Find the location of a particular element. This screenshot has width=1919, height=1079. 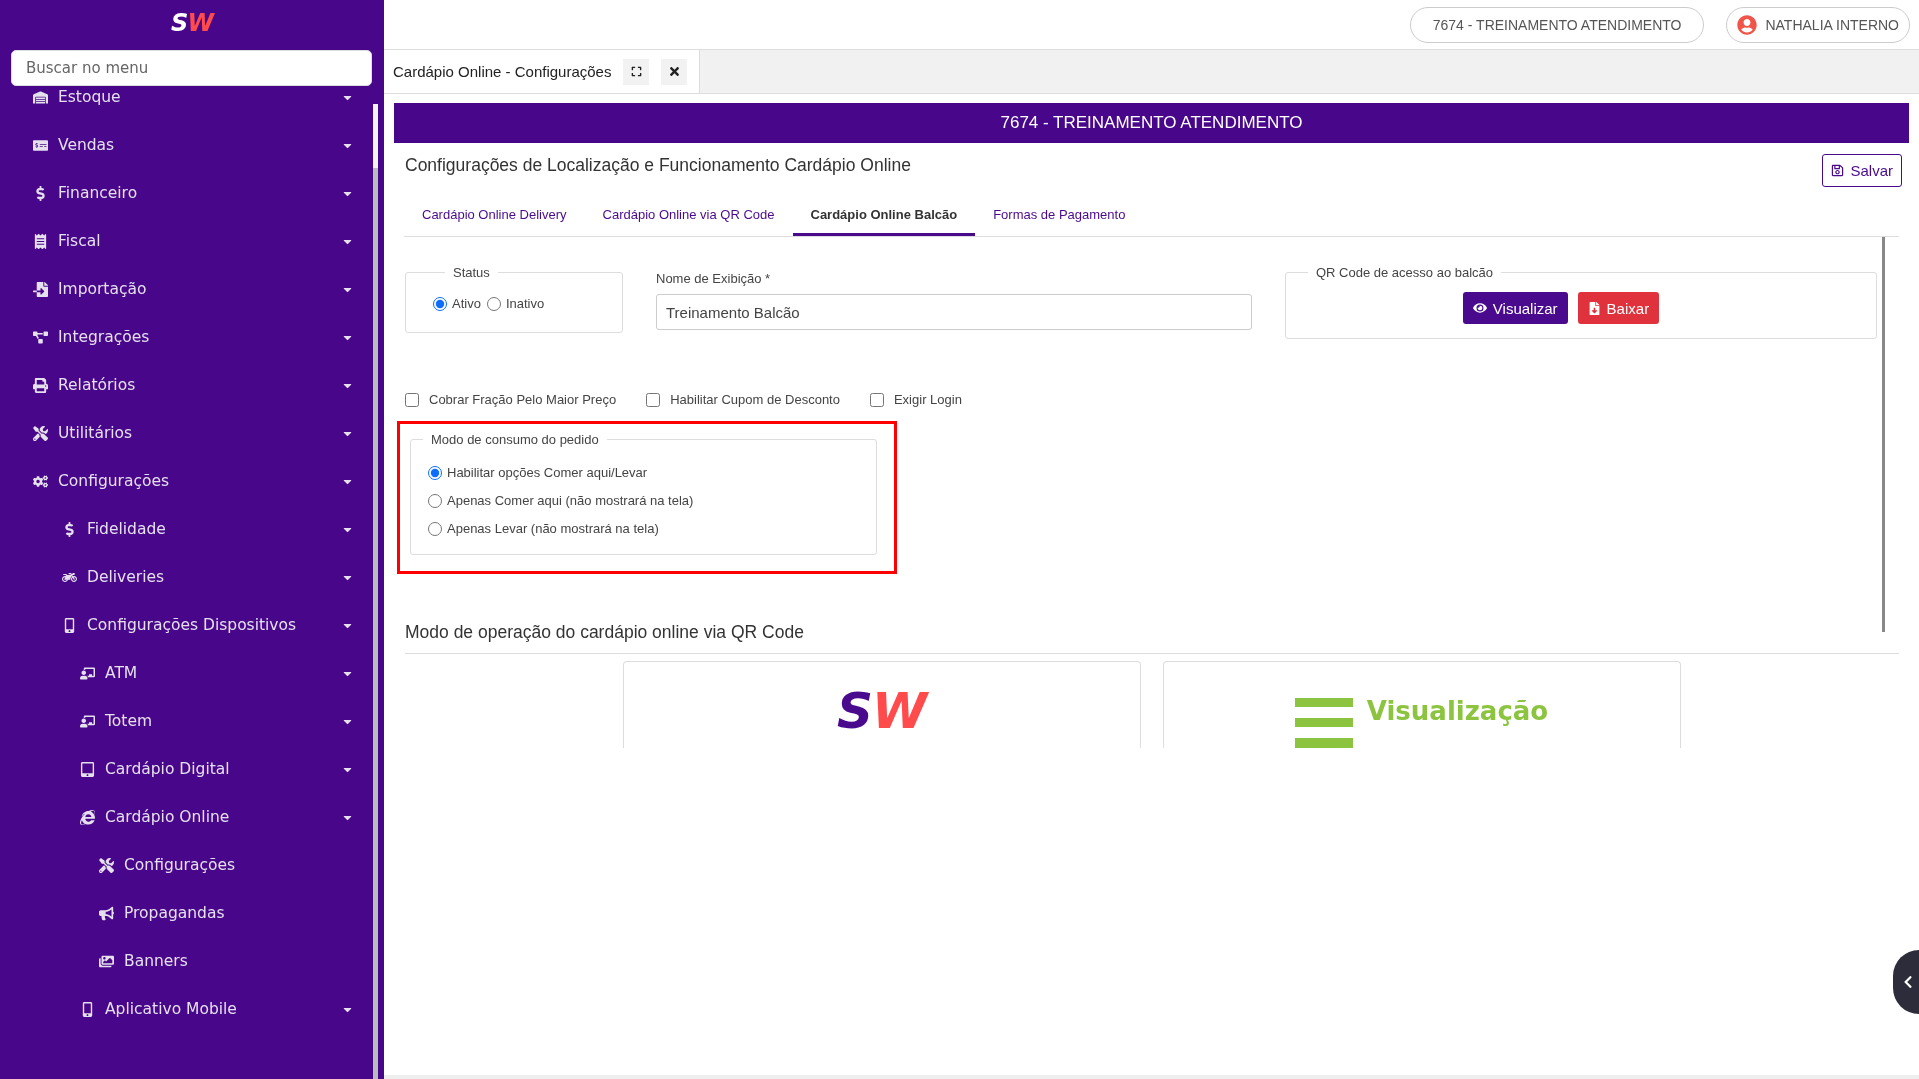

fullscreen-button is located at coordinates (636, 71).